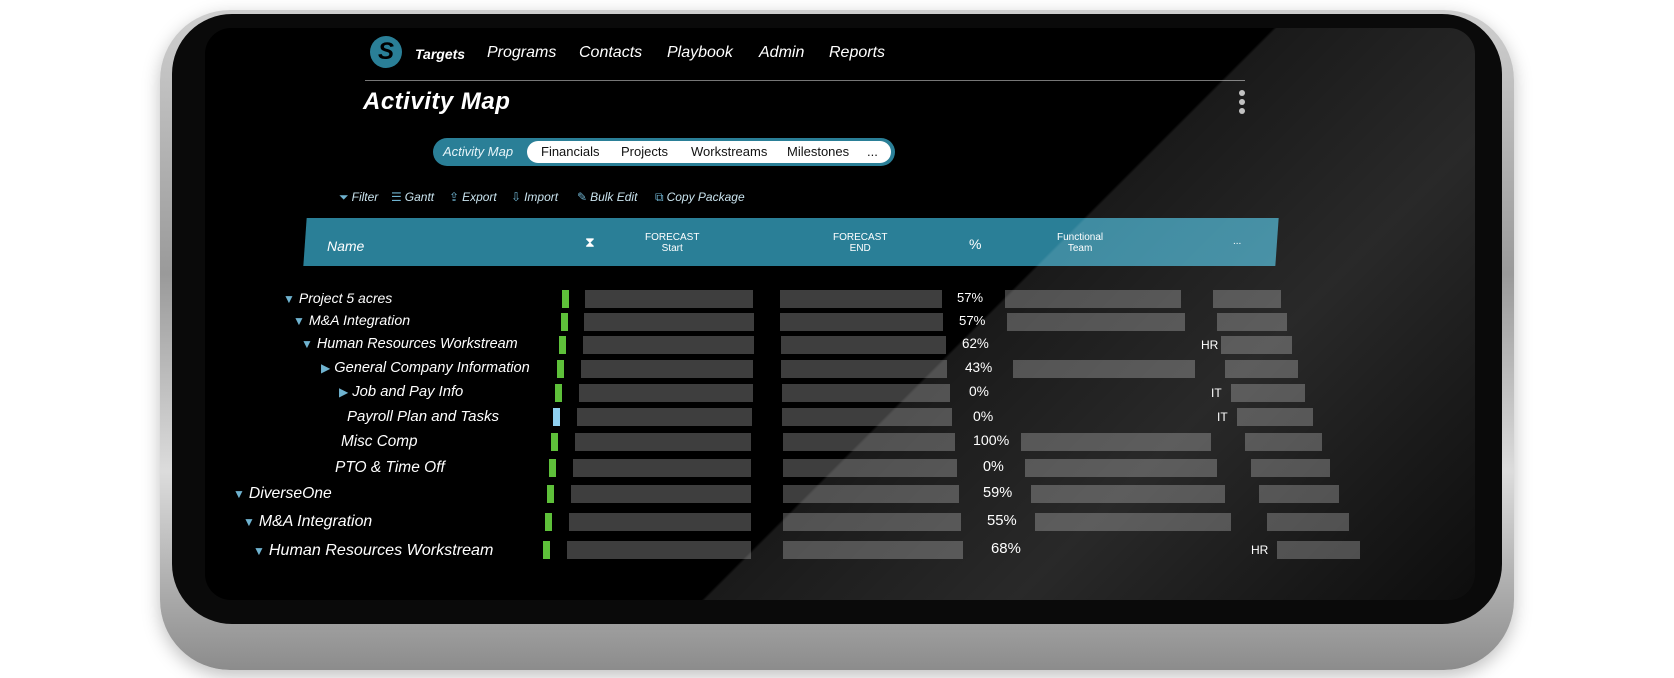  What do you see at coordinates (700, 197) in the screenshot?
I see `copy-package-button: ⧉ Copy Package` at bounding box center [700, 197].